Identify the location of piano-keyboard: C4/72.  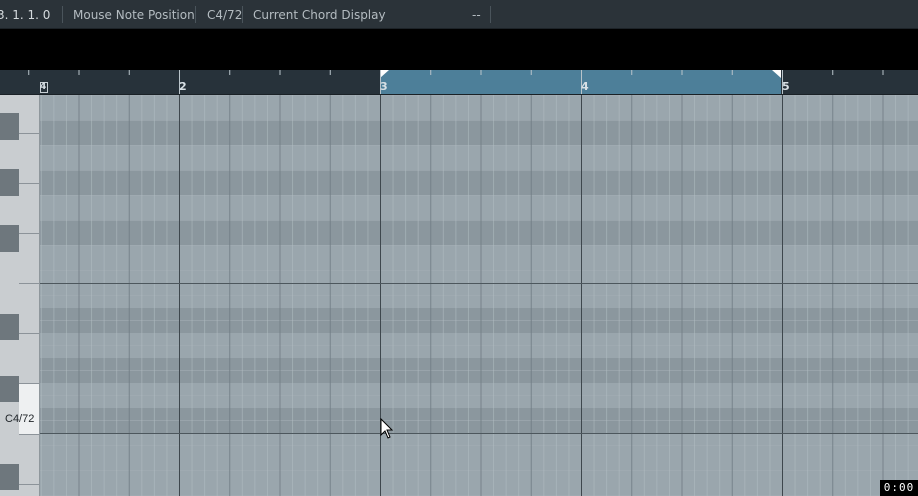
(20, 295).